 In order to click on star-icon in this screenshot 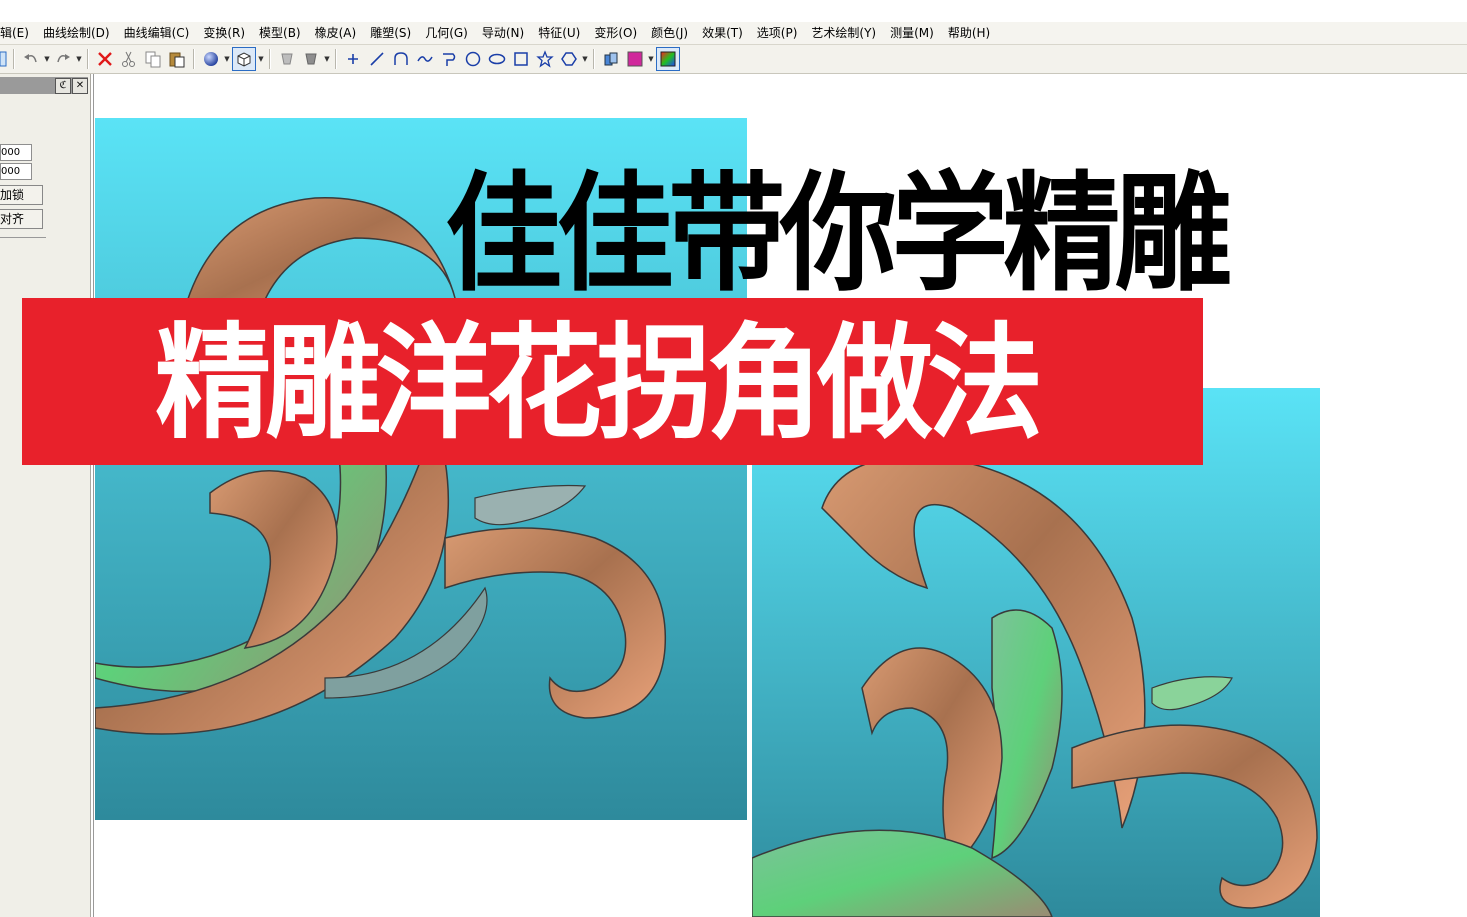, I will do `click(545, 59)`.